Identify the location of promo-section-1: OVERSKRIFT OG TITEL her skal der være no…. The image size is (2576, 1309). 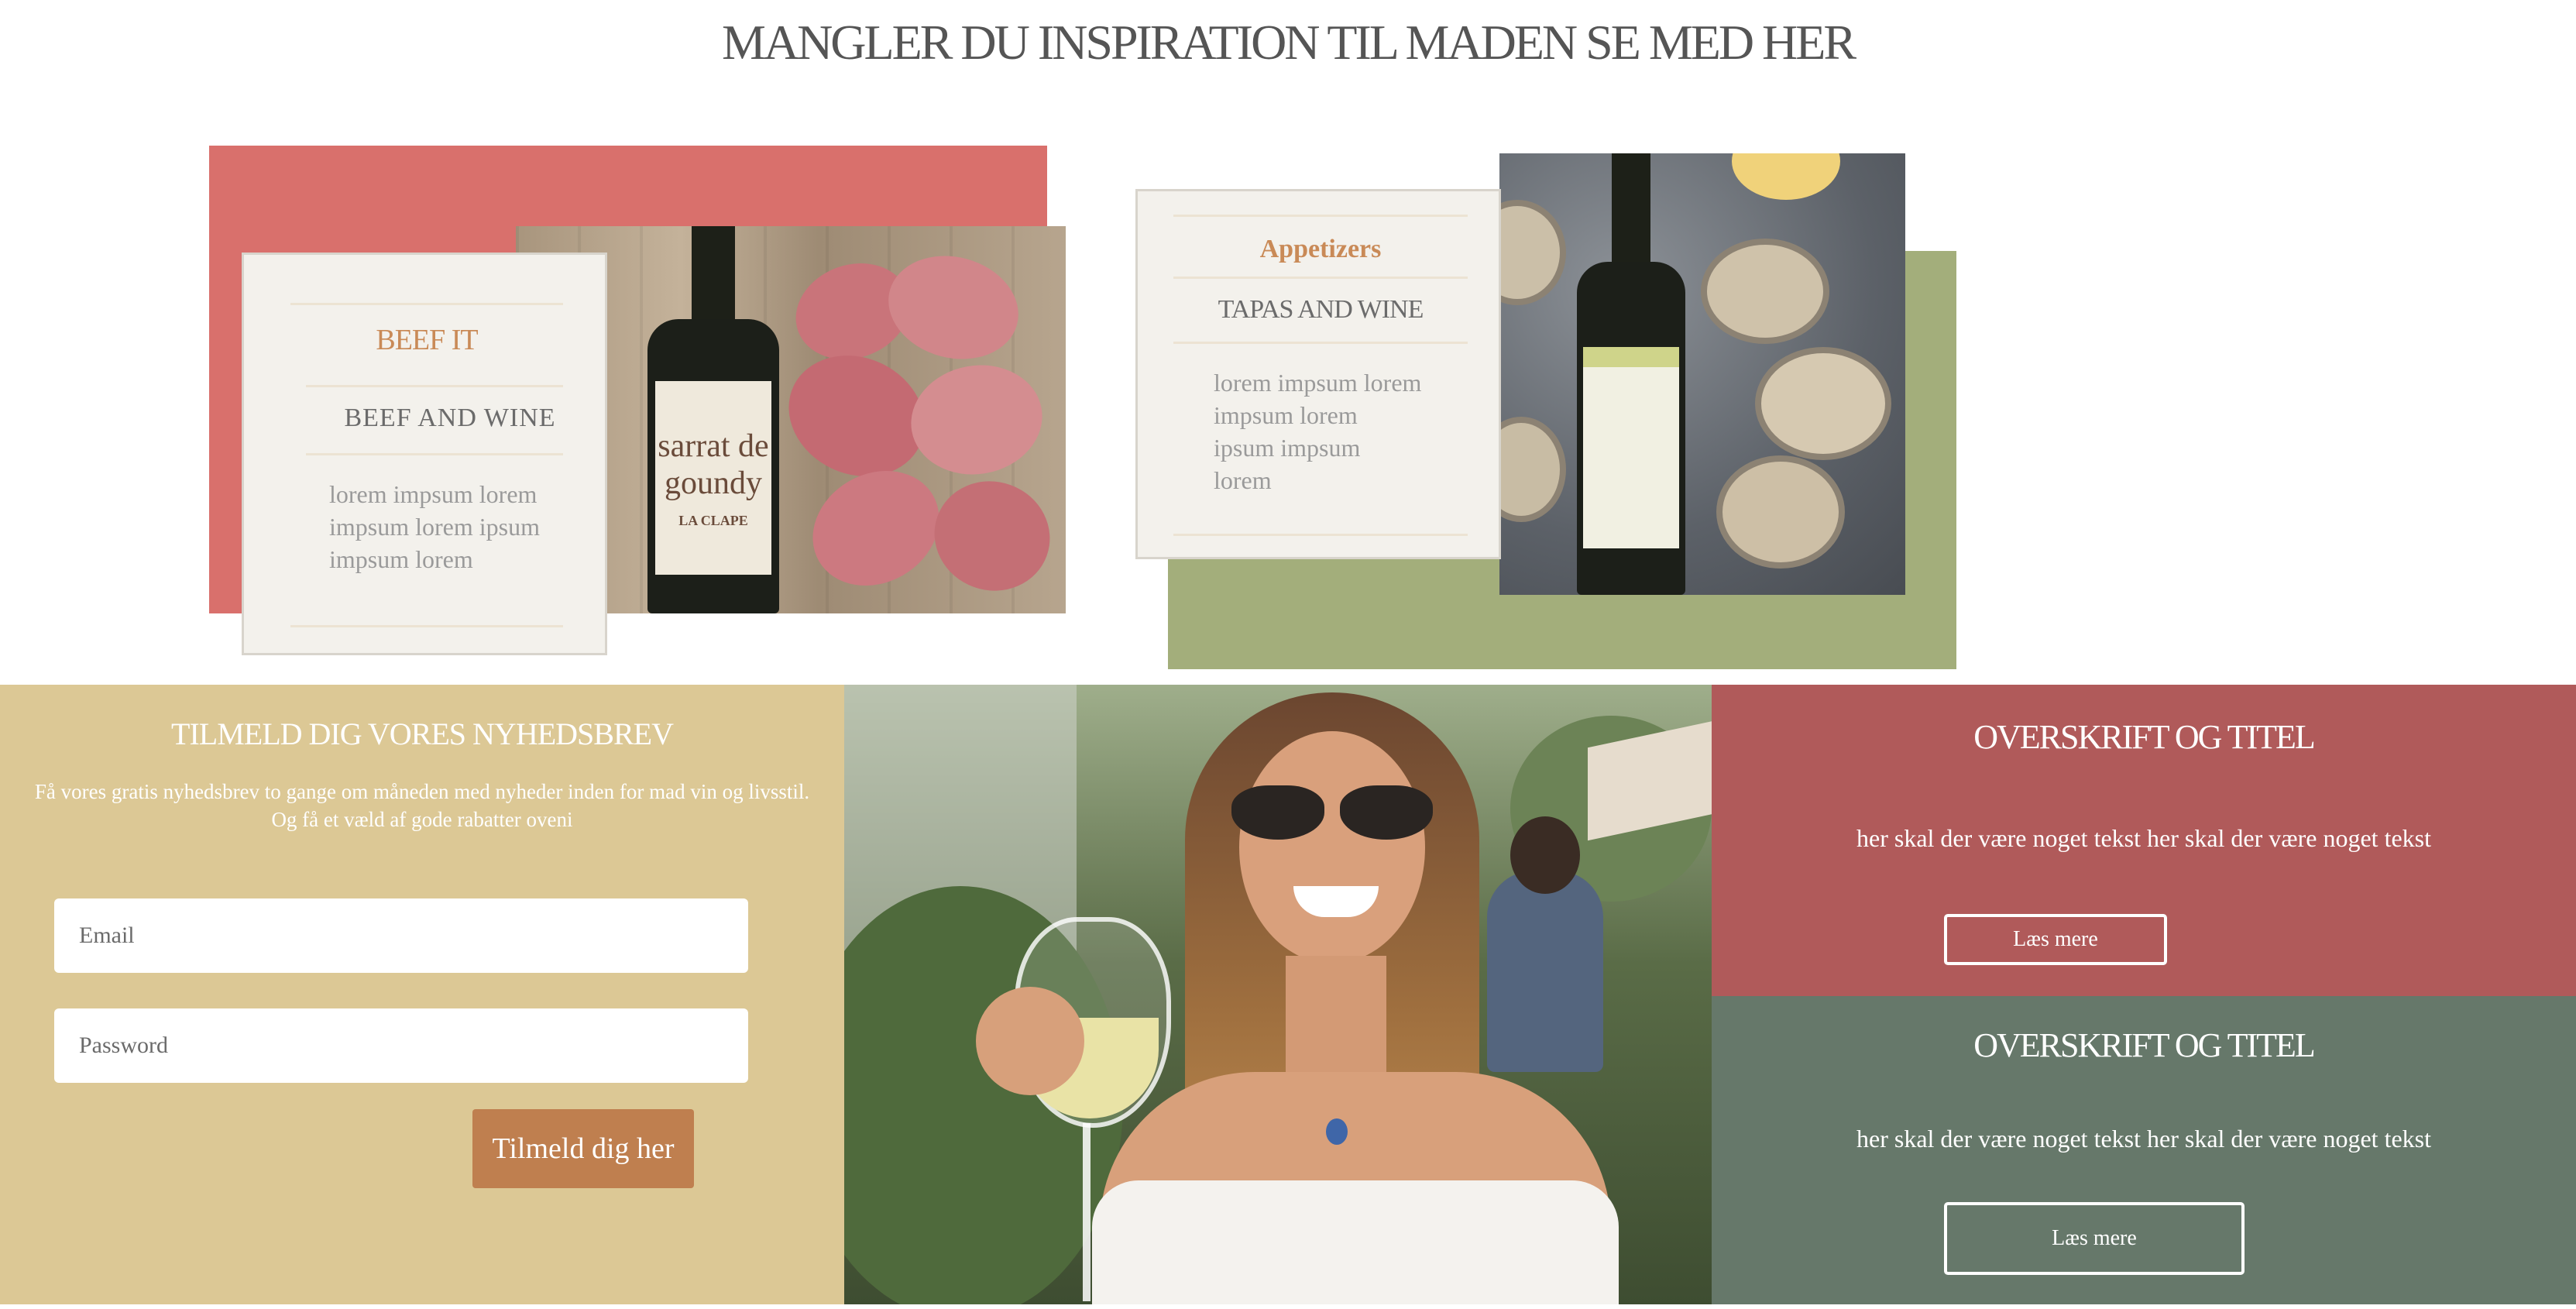
(2144, 840).